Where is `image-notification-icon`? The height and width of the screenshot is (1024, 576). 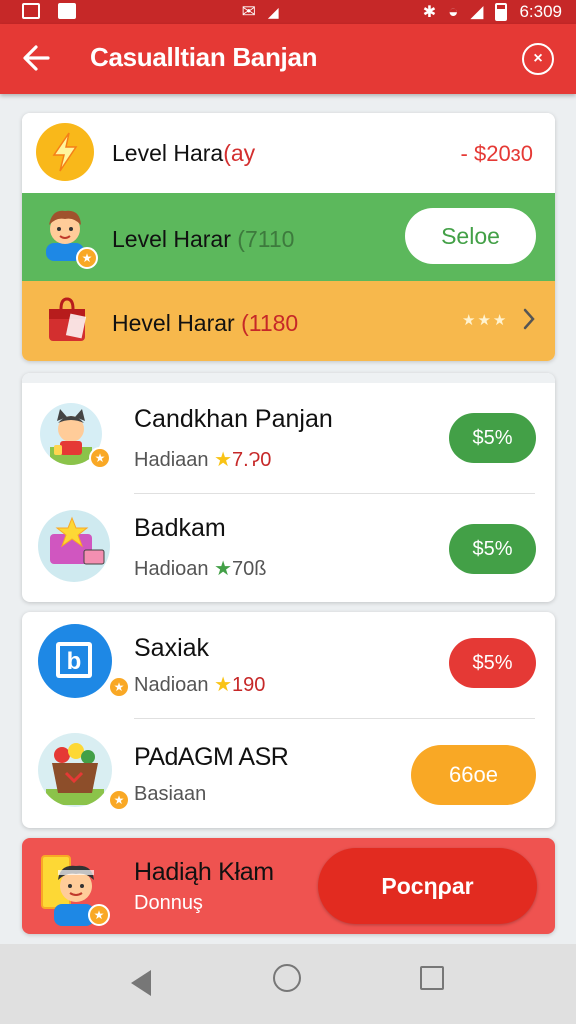 image-notification-icon is located at coordinates (31, 11).